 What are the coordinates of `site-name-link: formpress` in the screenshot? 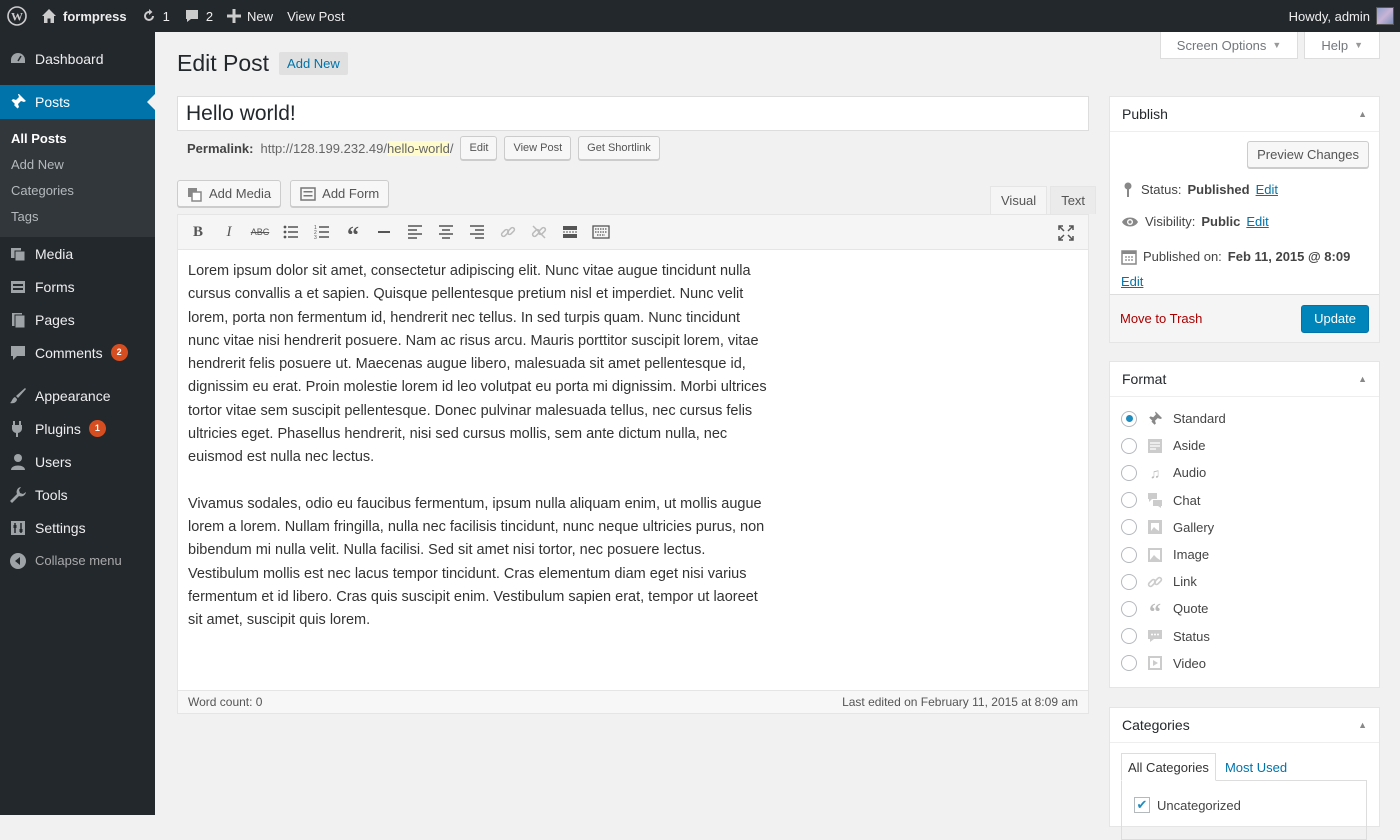 It's located at (84, 16).